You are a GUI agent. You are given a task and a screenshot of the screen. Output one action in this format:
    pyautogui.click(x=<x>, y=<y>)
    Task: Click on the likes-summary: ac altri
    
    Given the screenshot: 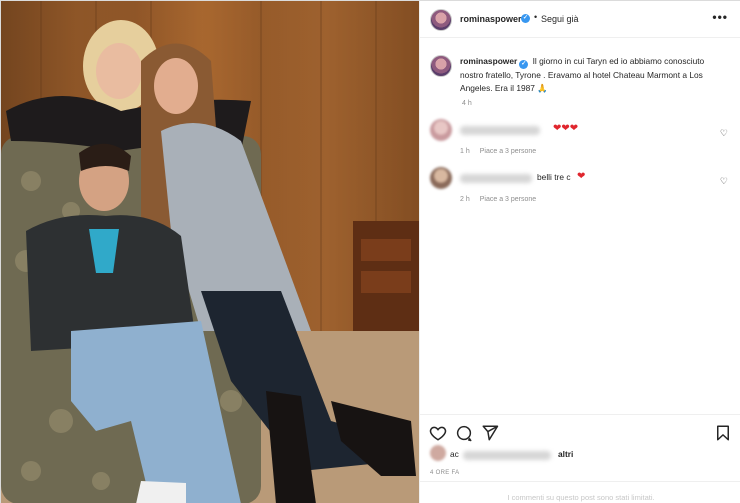 What is the action you would take?
    pyautogui.click(x=580, y=454)
    